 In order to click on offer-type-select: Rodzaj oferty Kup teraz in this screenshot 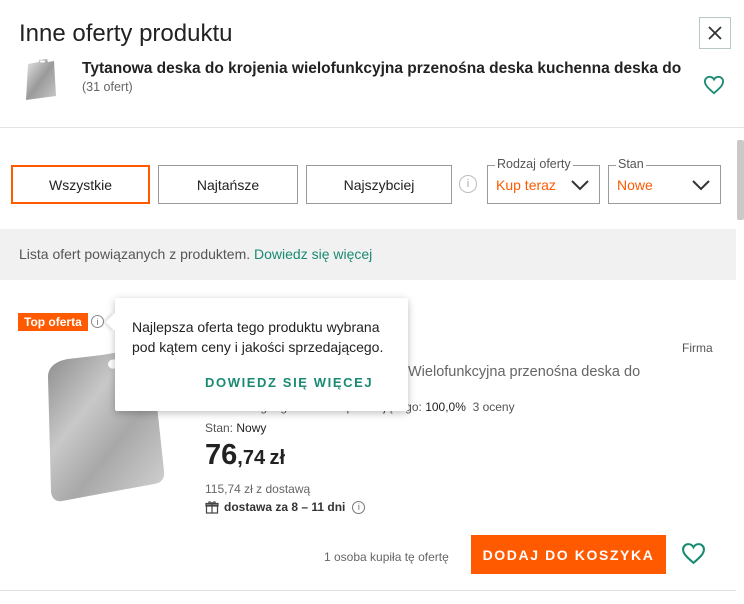, I will do `click(543, 180)`.